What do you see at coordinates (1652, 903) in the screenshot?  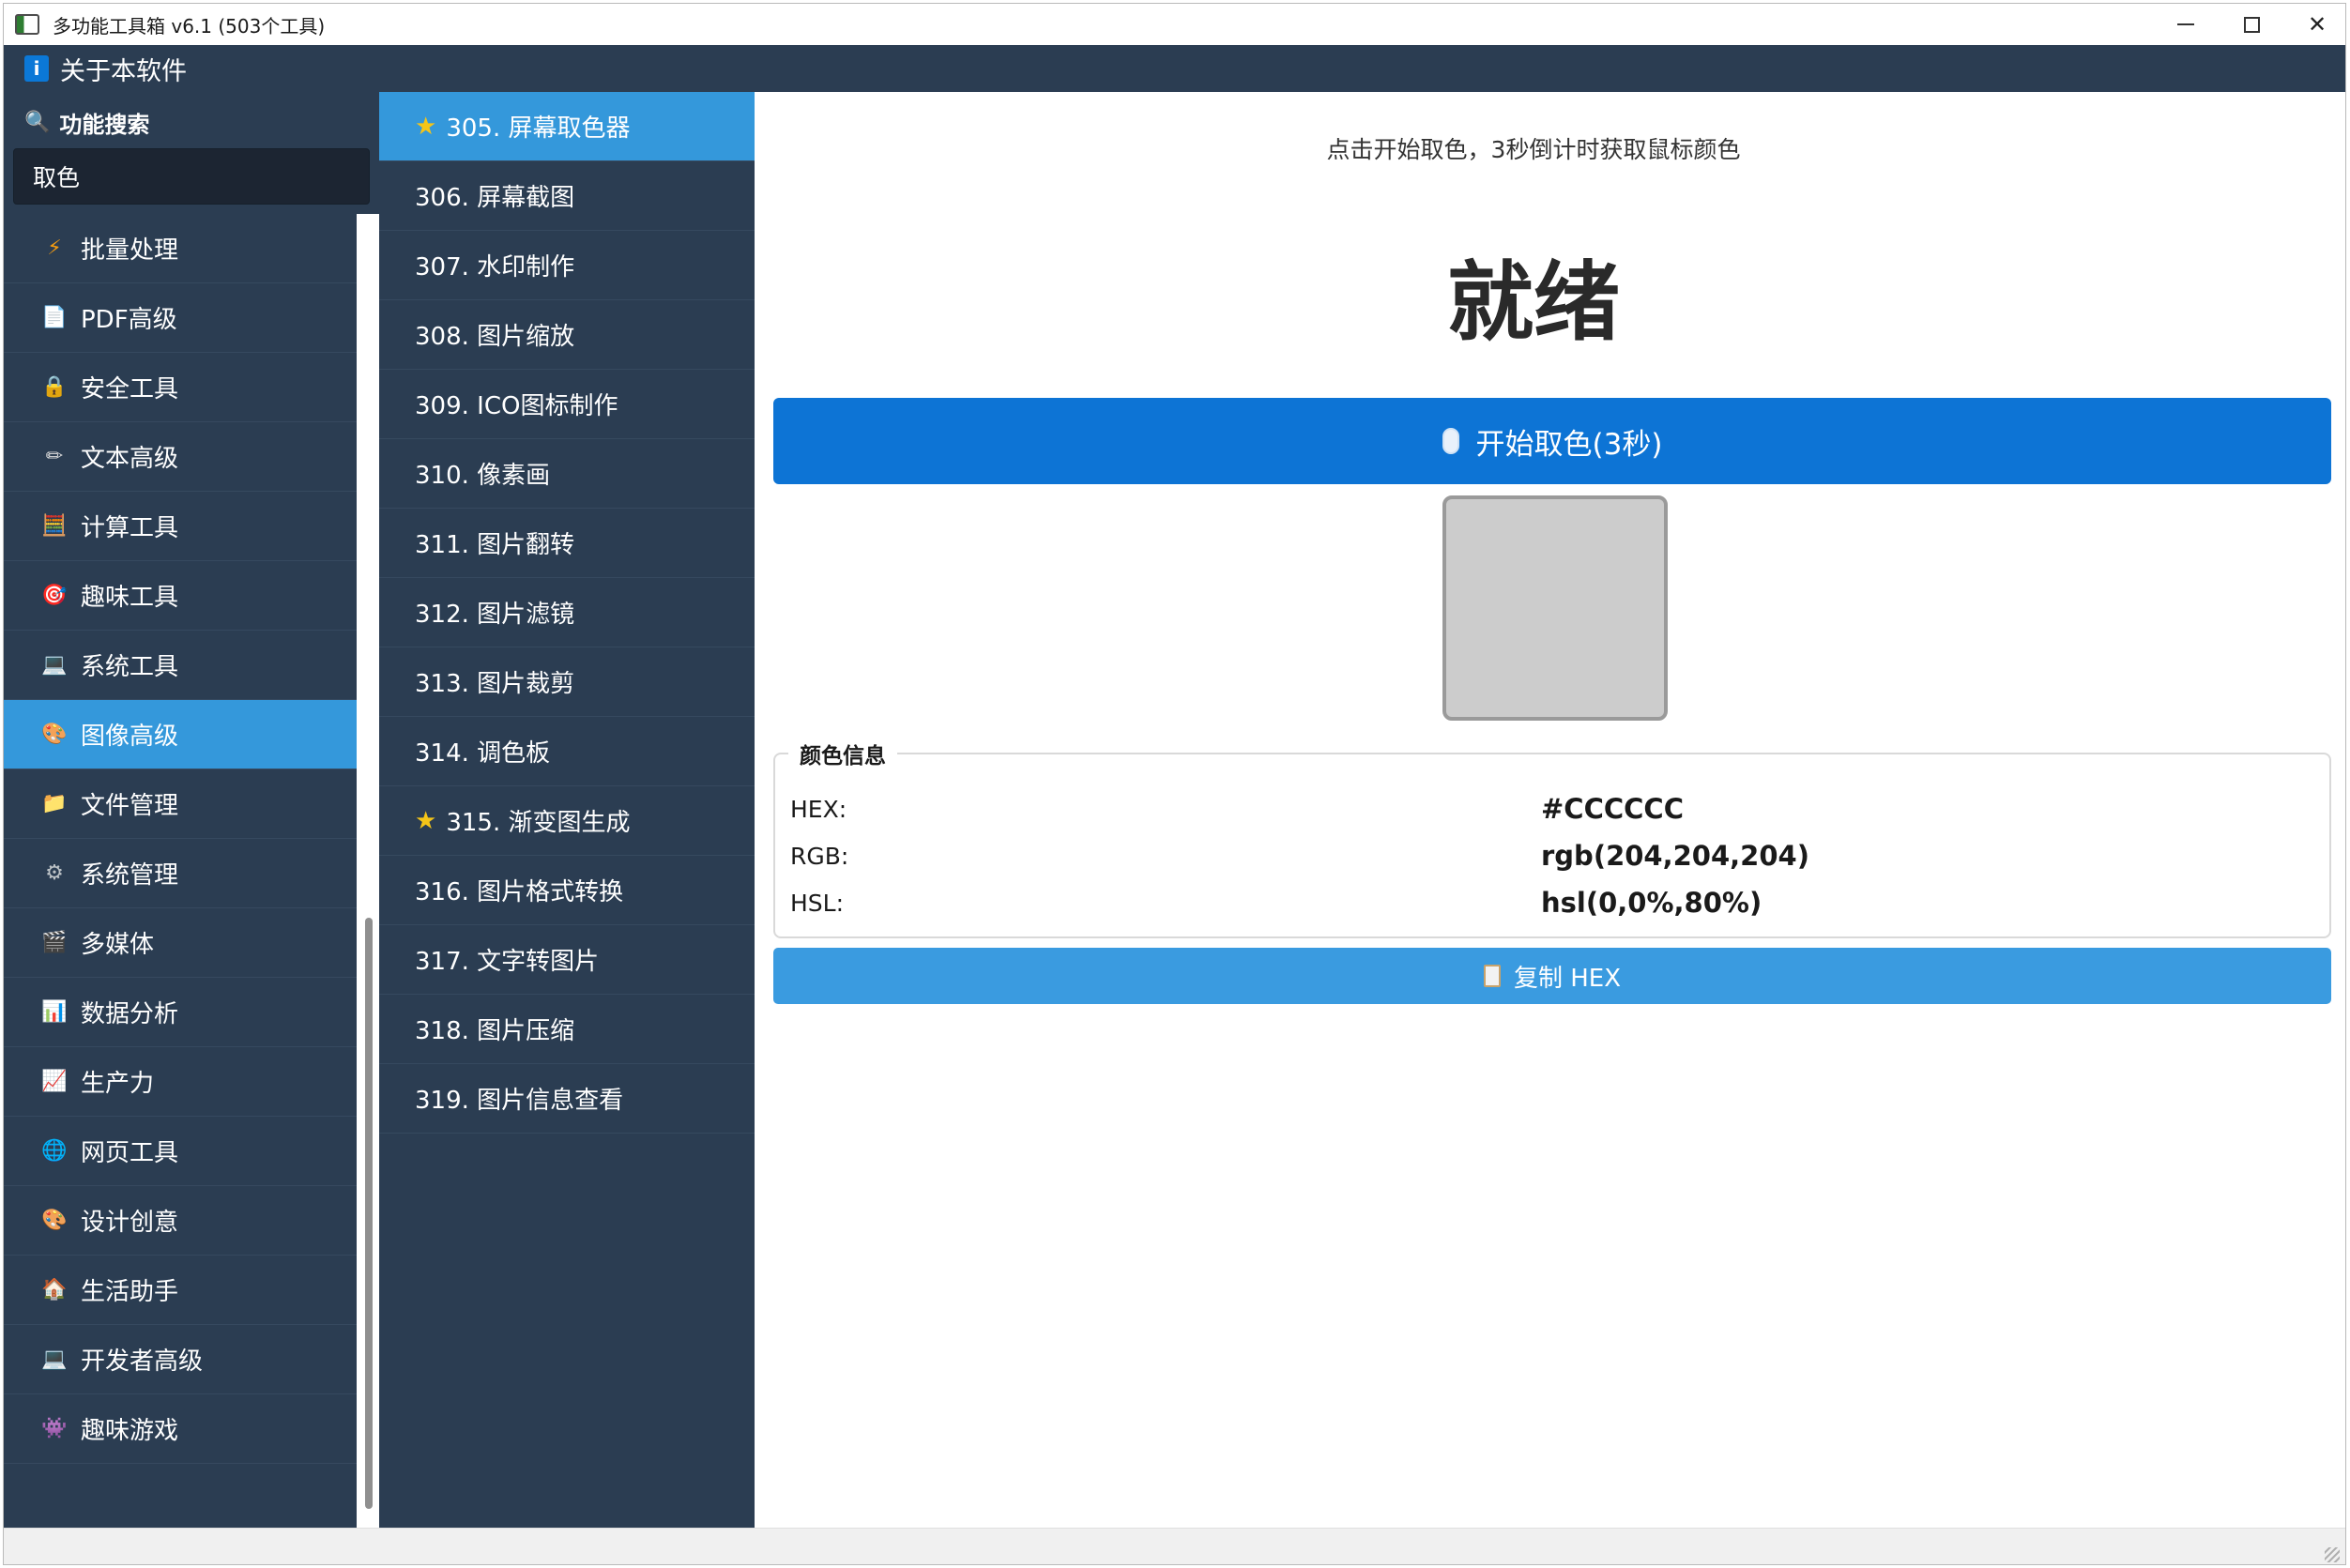 I see `hsl-value: hsl(0,0%,80%)` at bounding box center [1652, 903].